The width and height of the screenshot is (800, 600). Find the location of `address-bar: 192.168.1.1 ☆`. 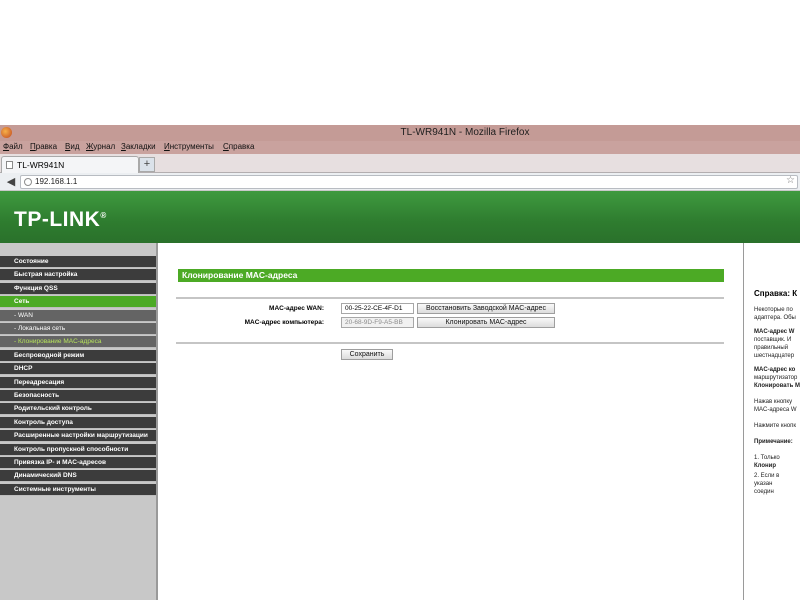

address-bar: 192.168.1.1 ☆ is located at coordinates (409, 182).